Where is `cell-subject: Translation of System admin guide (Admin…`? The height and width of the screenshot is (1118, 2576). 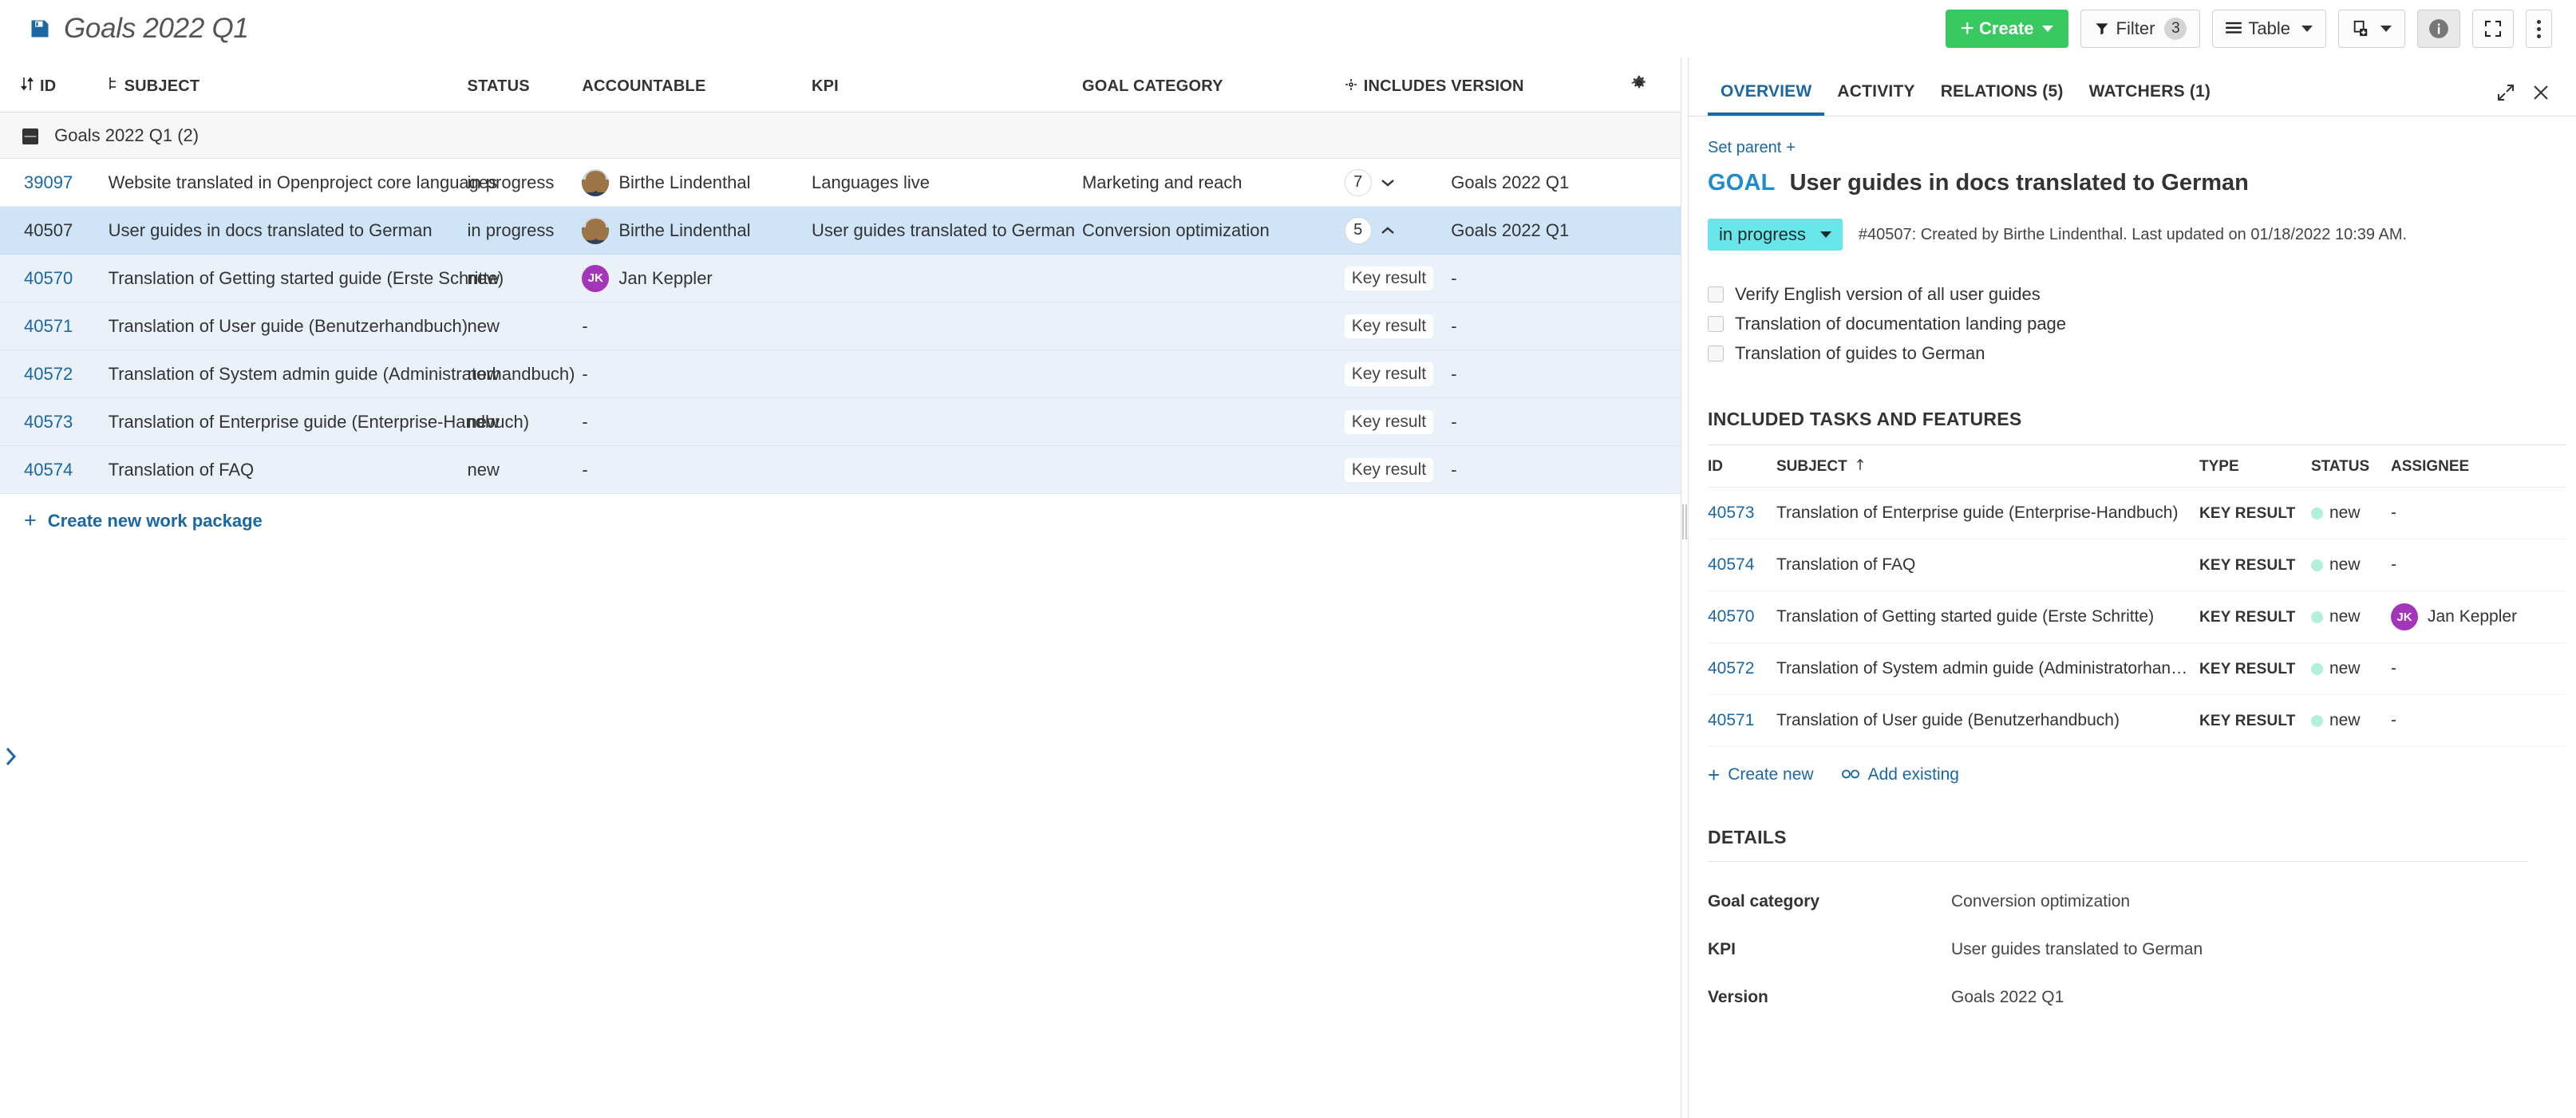
cell-subject: Translation of System admin guide (Admin… is located at coordinates (1987, 668).